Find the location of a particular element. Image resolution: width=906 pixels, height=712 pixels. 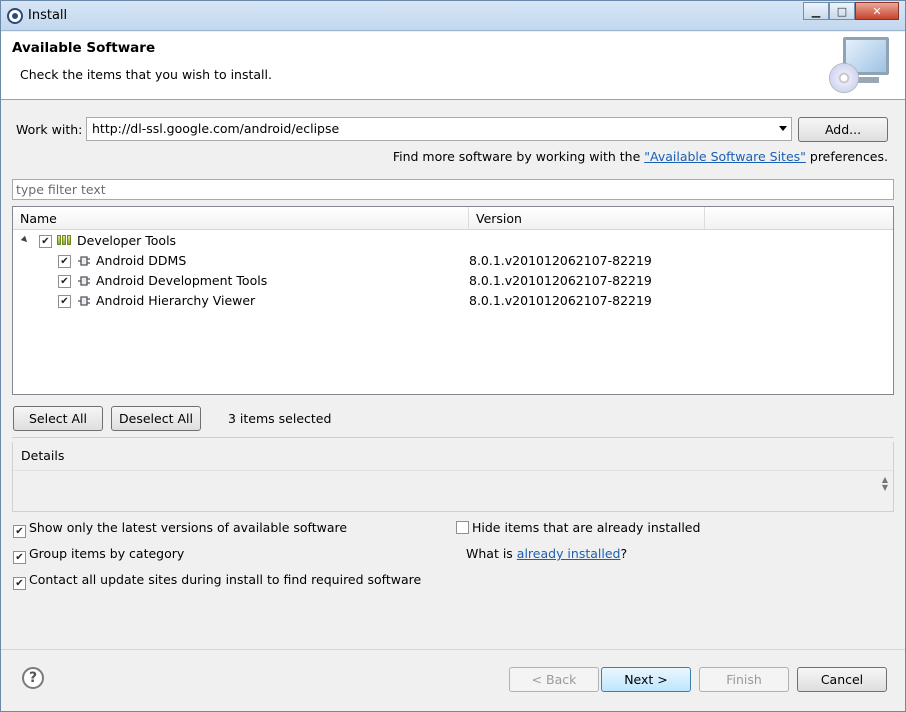

cancel-button: Cancel is located at coordinates (842, 679).